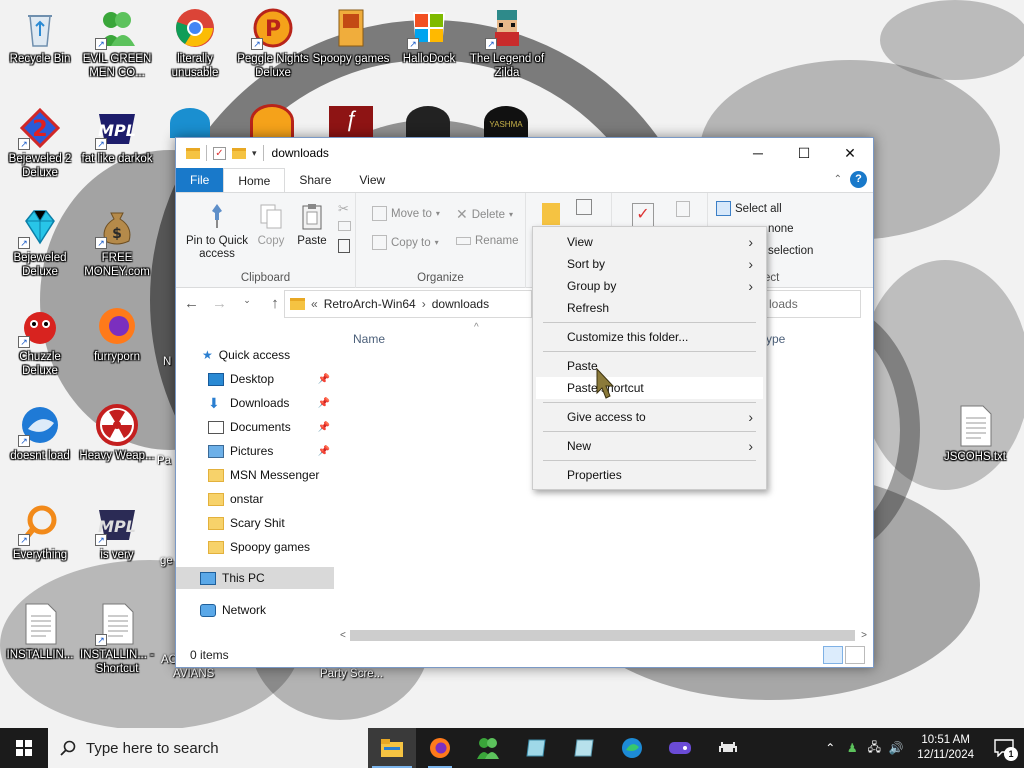 Image resolution: width=1024 pixels, height=768 pixels. What do you see at coordinates (219, 153) in the screenshot?
I see `properties-check-icon: ✓` at bounding box center [219, 153].